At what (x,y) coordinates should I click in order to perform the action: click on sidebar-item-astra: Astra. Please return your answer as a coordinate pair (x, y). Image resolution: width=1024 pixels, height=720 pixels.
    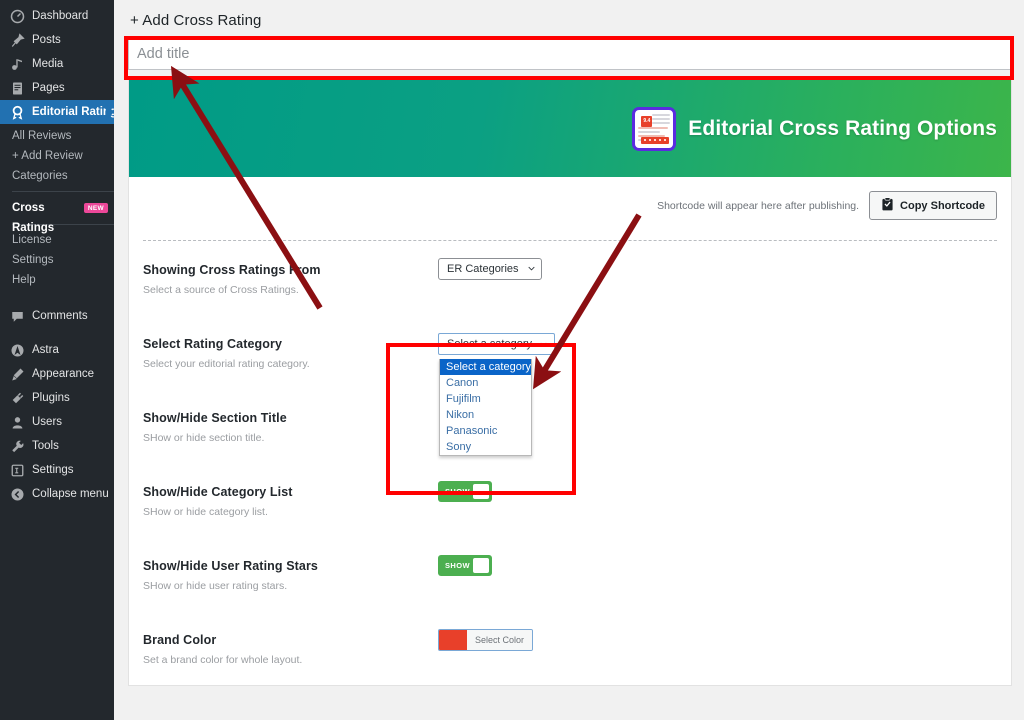
    Looking at the image, I should click on (57, 350).